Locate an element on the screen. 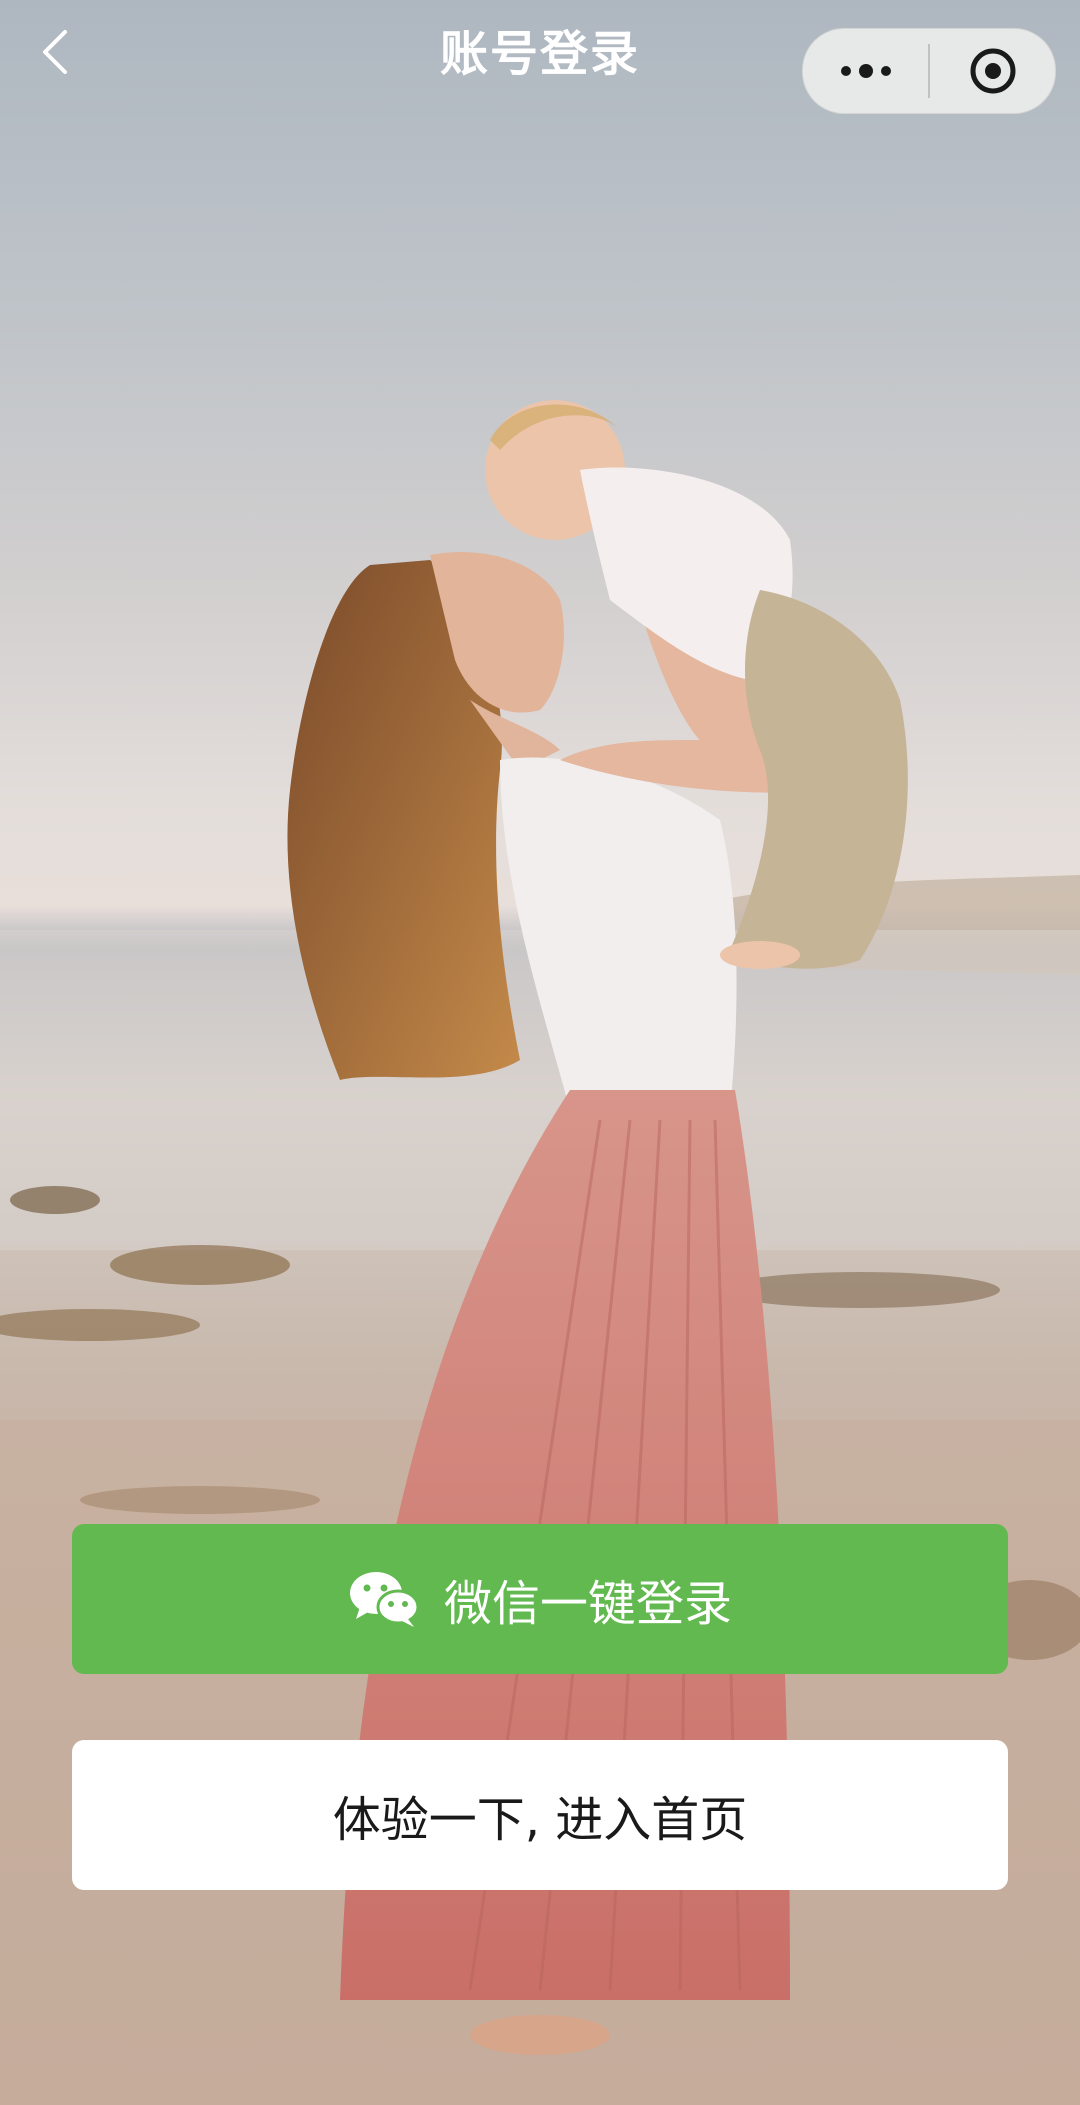  more-dots-icon is located at coordinates (865, 71).